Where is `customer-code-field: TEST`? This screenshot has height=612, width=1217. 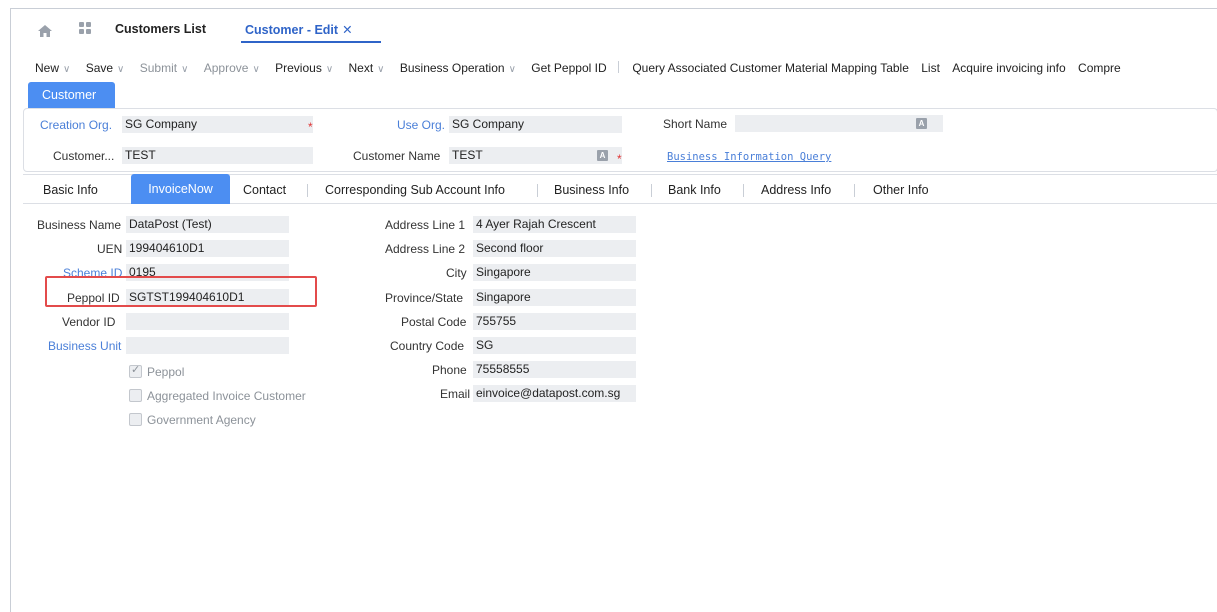 customer-code-field: TEST is located at coordinates (217, 155).